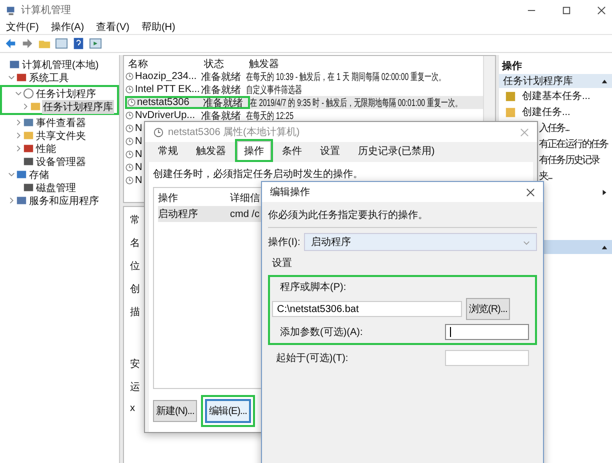 The height and width of the screenshot is (463, 612). I want to click on tab: 触发器, so click(211, 150).